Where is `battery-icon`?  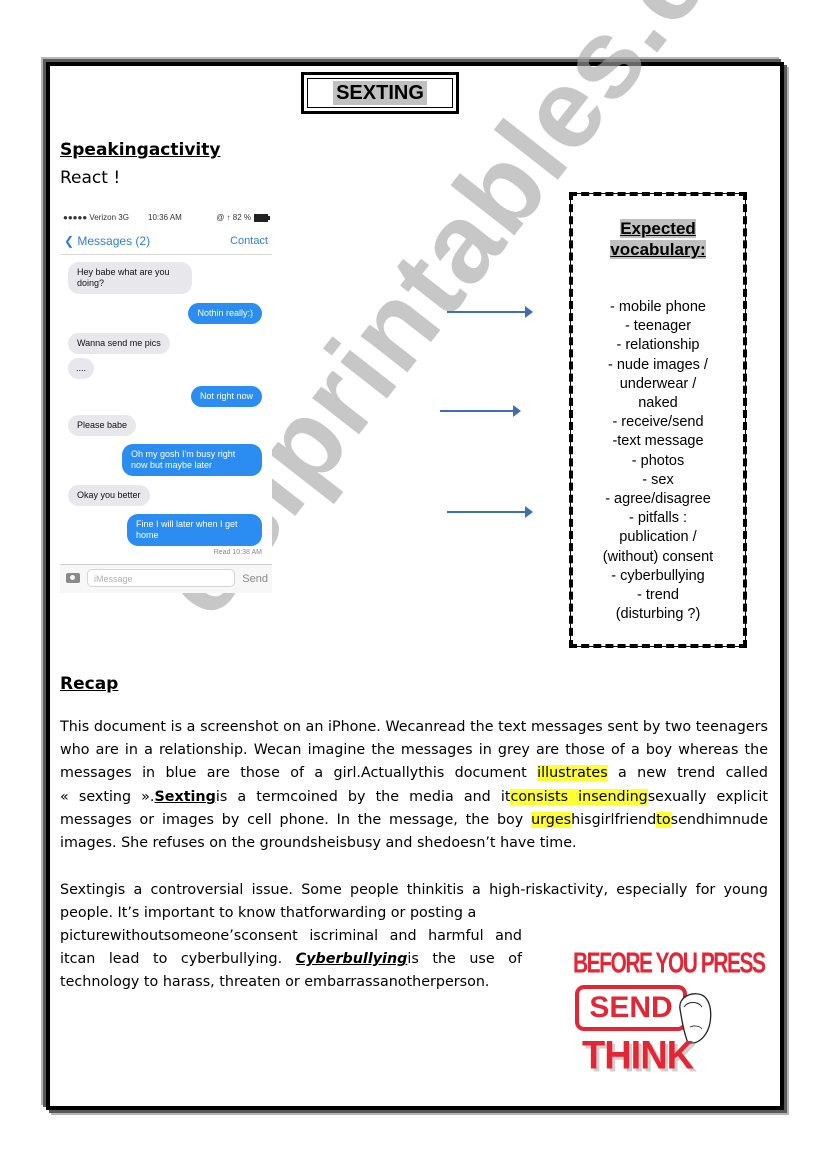
battery-icon is located at coordinates (262, 217).